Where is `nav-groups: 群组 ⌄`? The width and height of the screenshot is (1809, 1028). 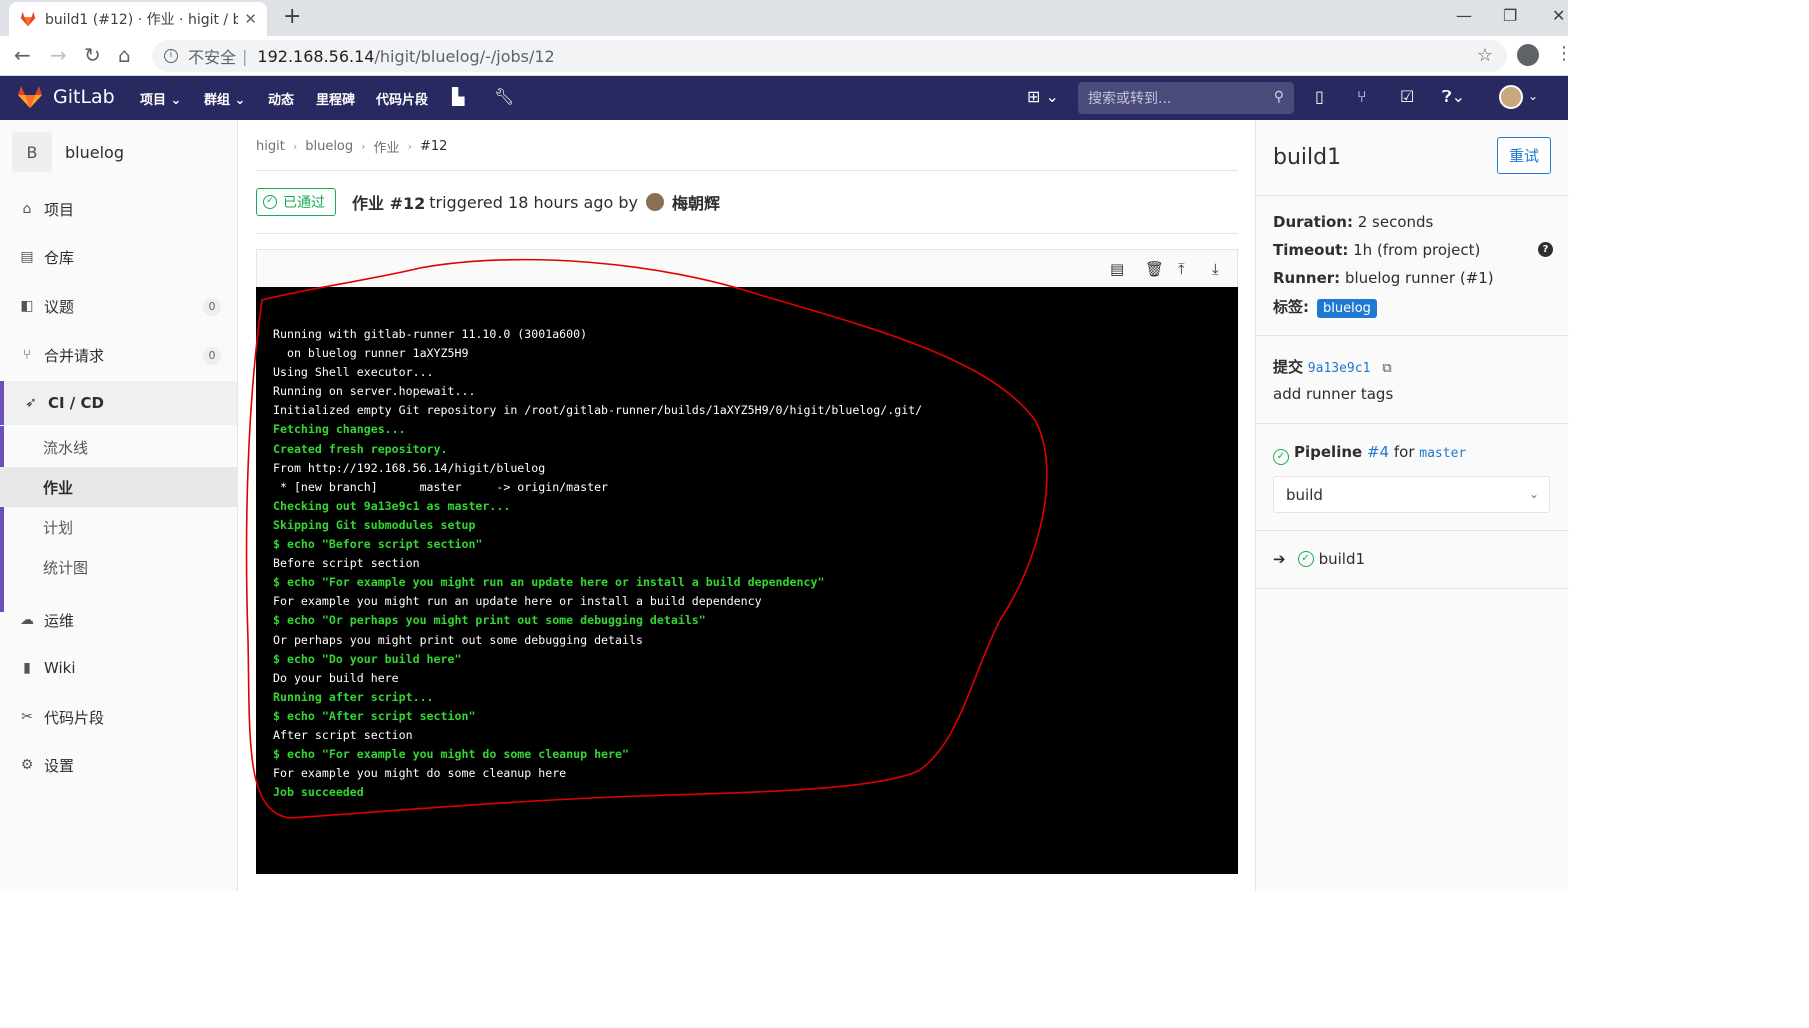
nav-groups: 群组 ⌄ is located at coordinates (224, 98).